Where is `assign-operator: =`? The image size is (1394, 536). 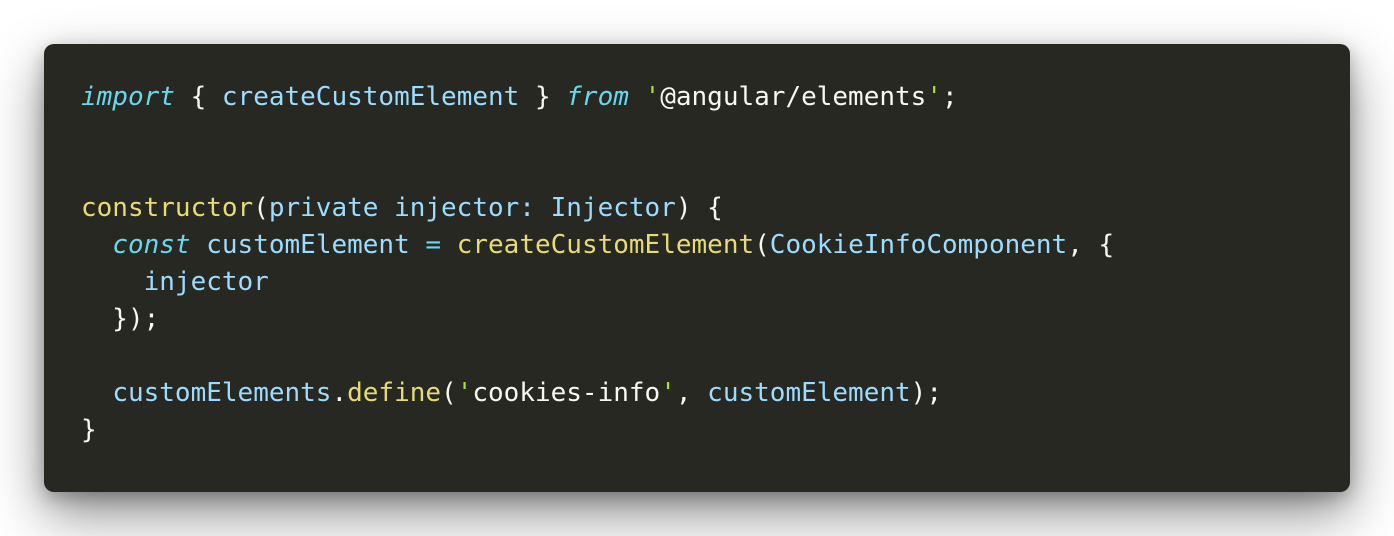
assign-operator: = is located at coordinates (433, 245).